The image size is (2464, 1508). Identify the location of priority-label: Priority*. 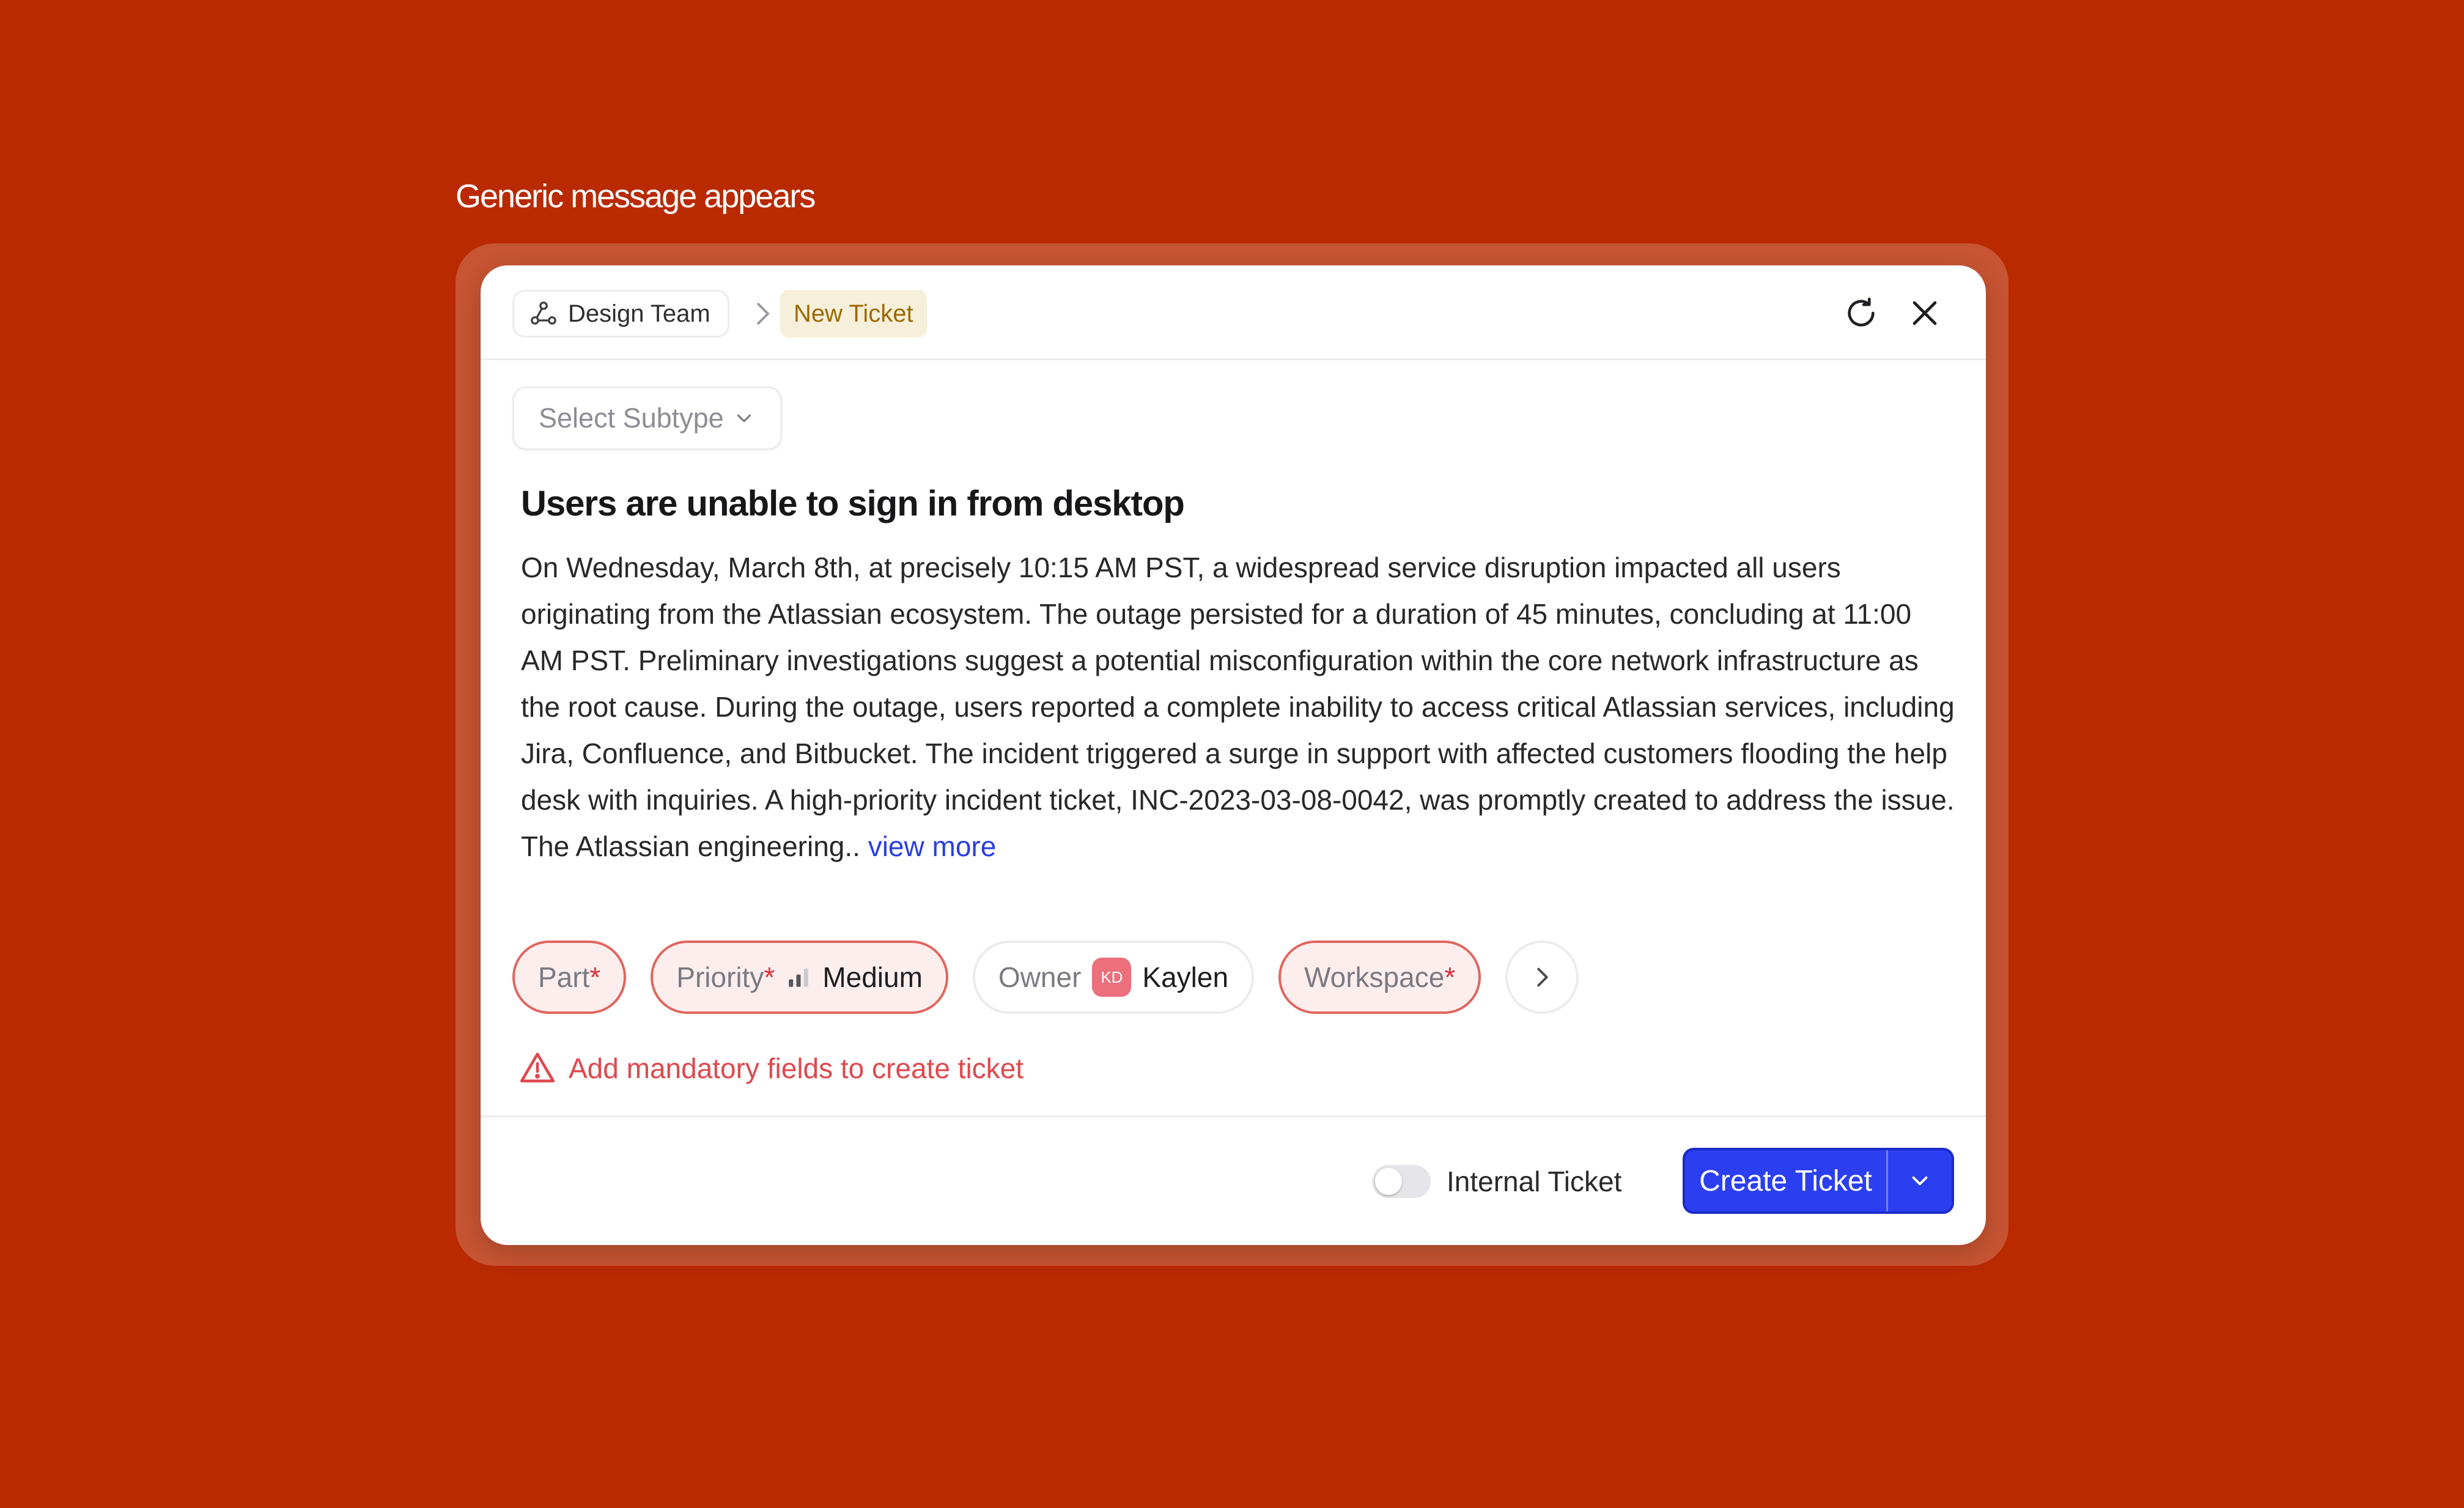
(726, 977).